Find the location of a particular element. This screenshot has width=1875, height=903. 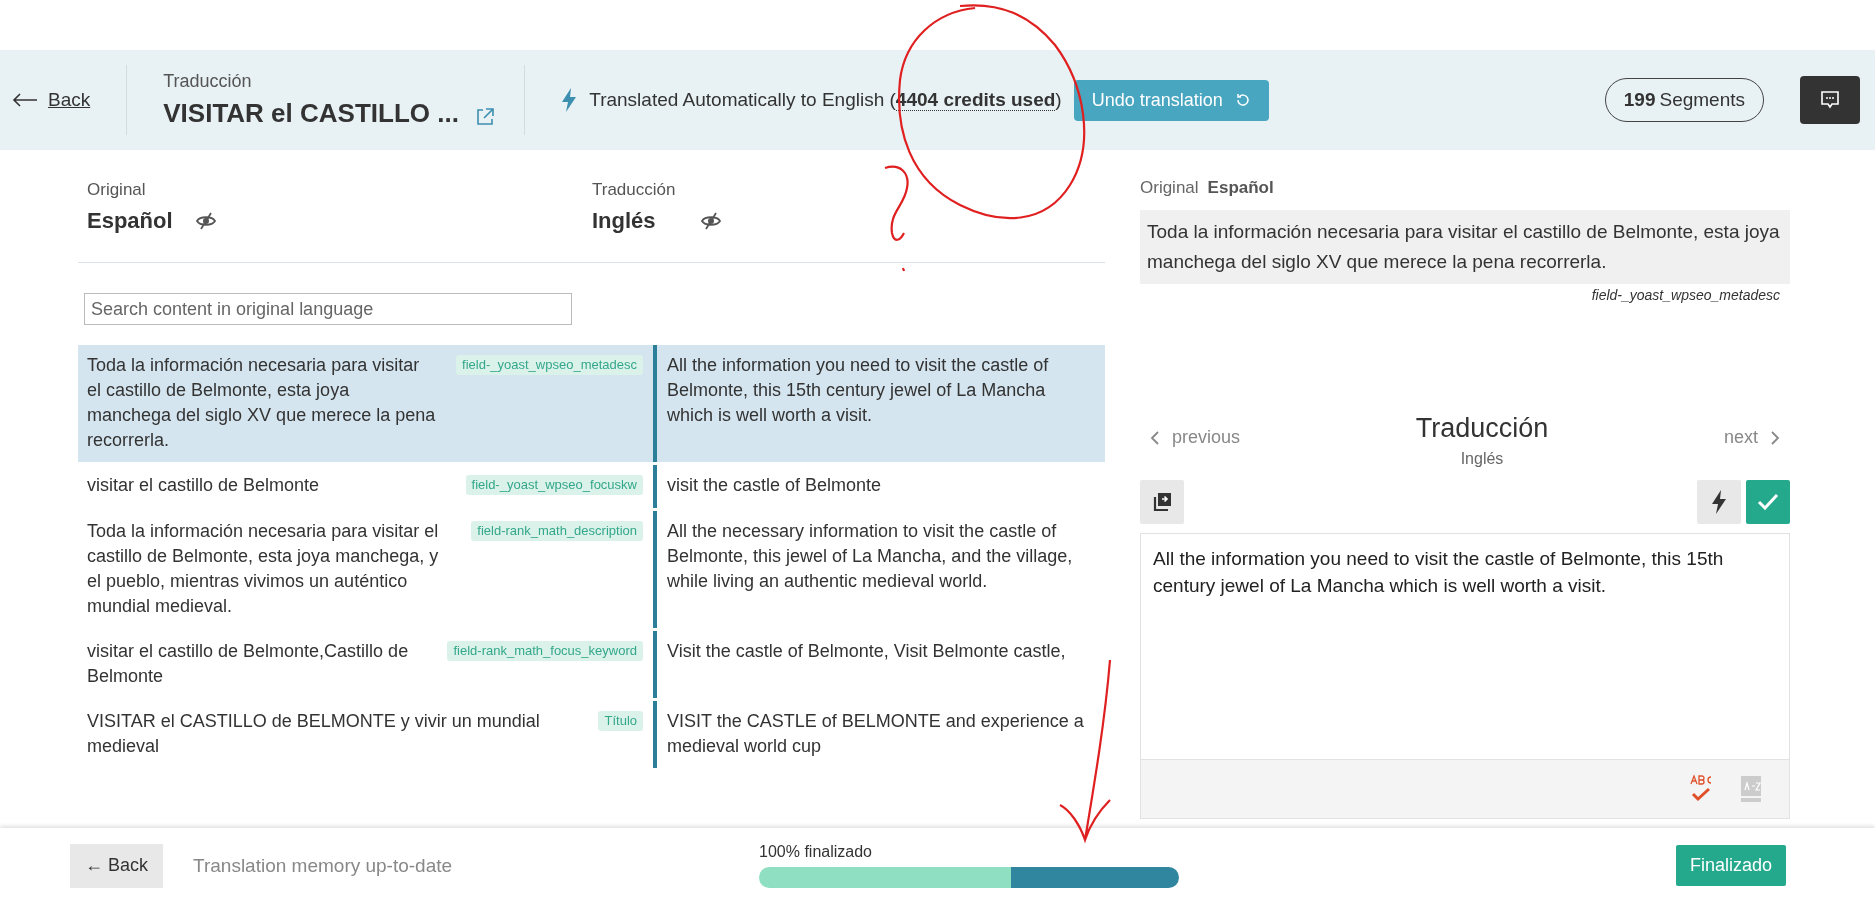

translated-text: VISIT the CASTLE of BELMONTE and experience a medieval world cup is located at coordinates (875, 733).